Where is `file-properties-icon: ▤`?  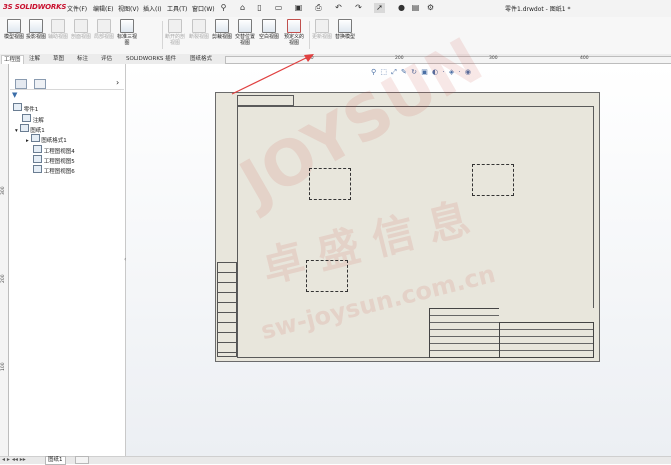 file-properties-icon: ▤ is located at coordinates (415, 8).